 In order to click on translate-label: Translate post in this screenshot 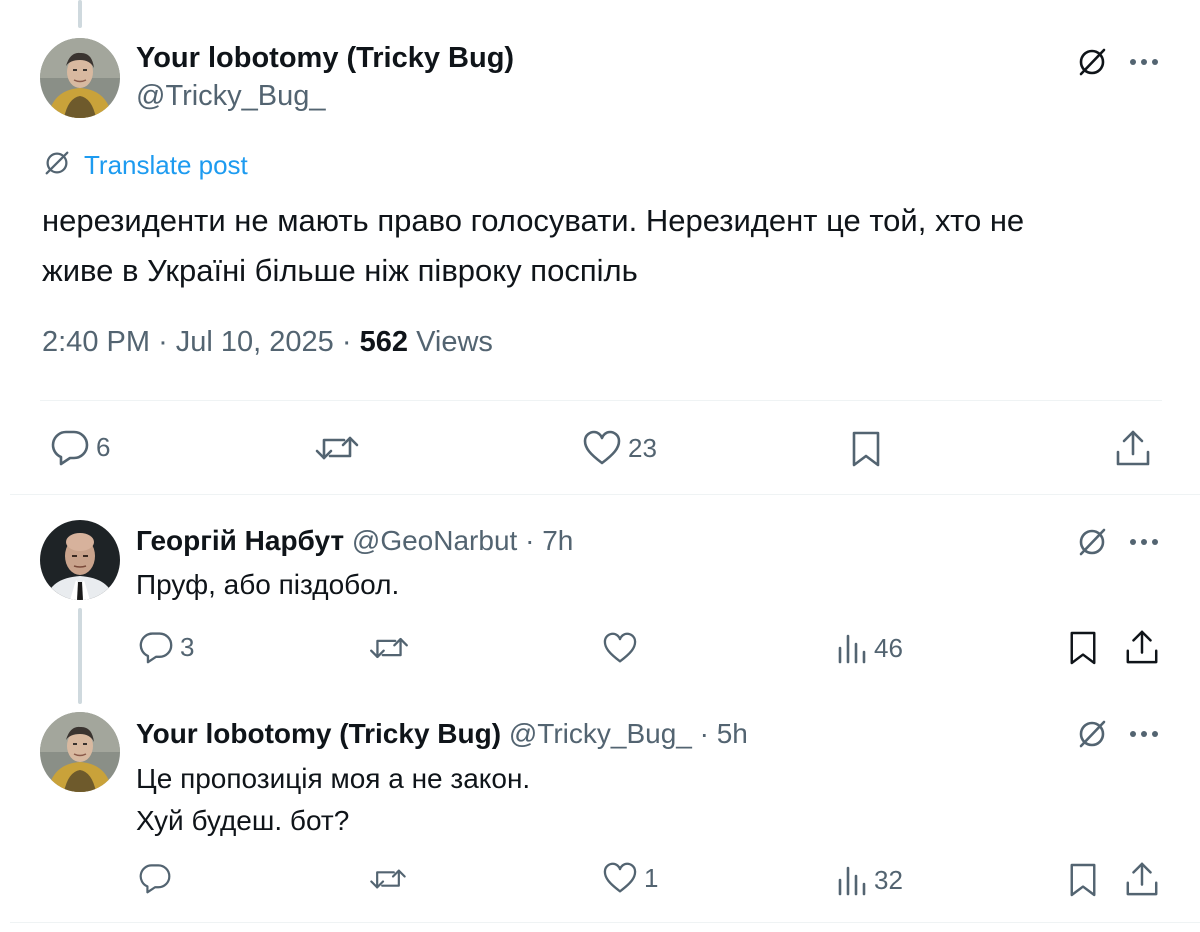, I will do `click(166, 165)`.